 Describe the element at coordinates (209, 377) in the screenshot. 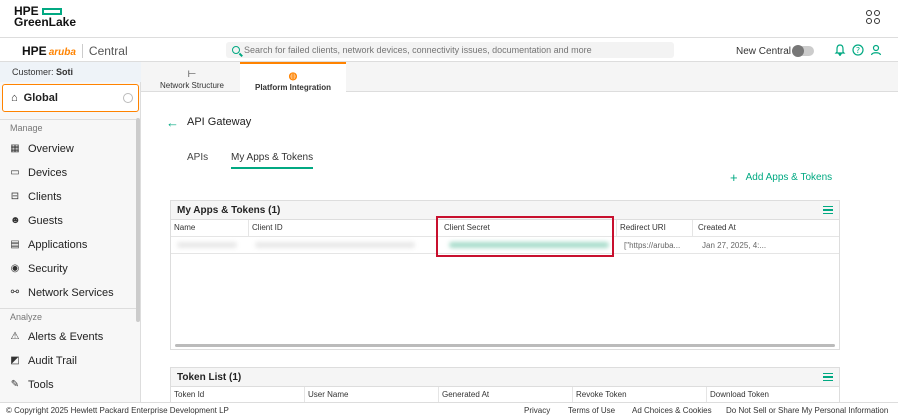

I see `card-title: Token List (1)` at that location.